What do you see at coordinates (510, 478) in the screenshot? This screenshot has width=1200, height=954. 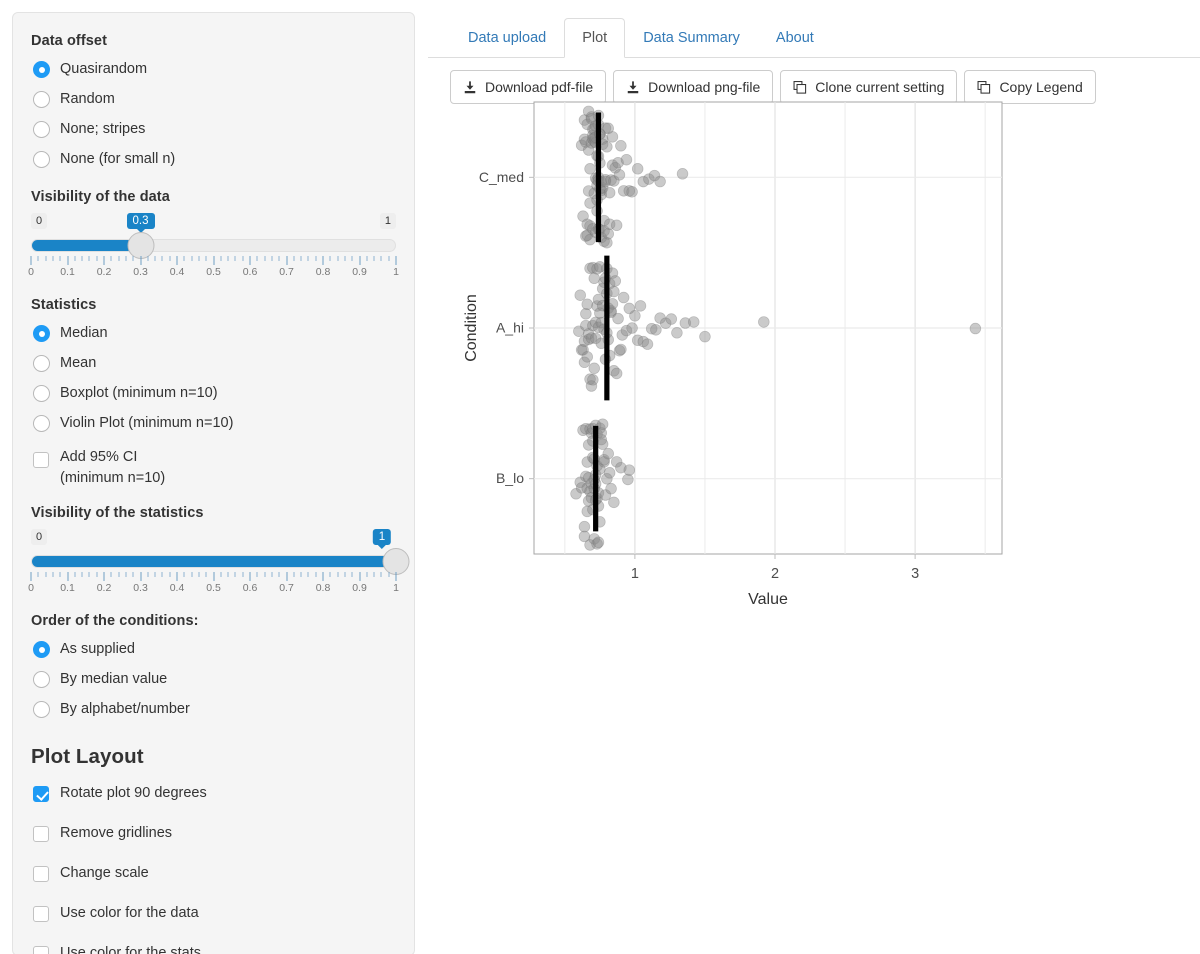 I see `y-tick-label: B_lo` at bounding box center [510, 478].